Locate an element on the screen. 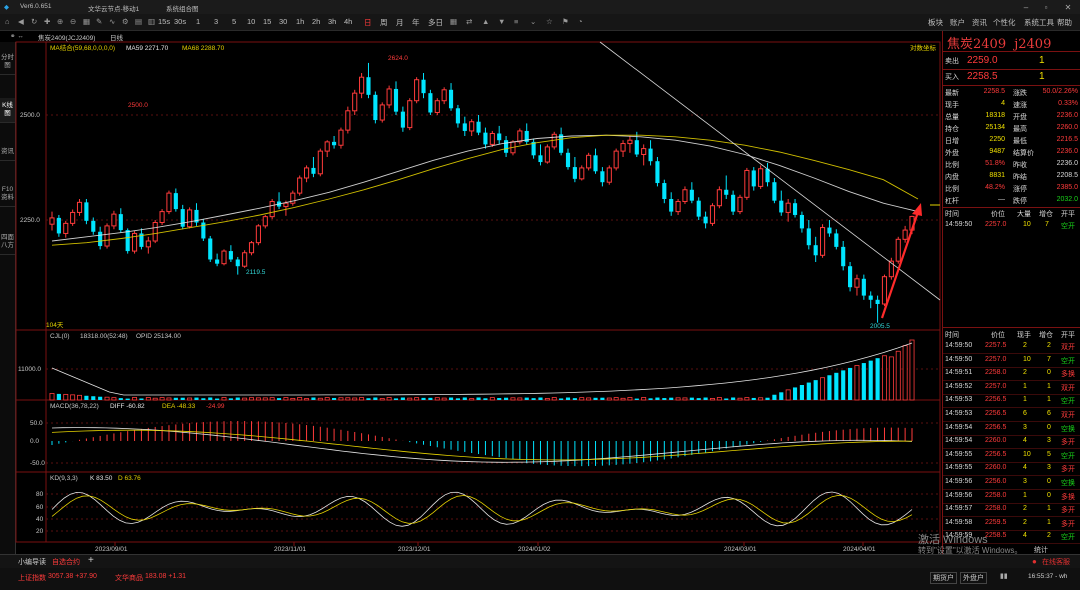  foreign-account-button: 外盘户 is located at coordinates (973, 578).